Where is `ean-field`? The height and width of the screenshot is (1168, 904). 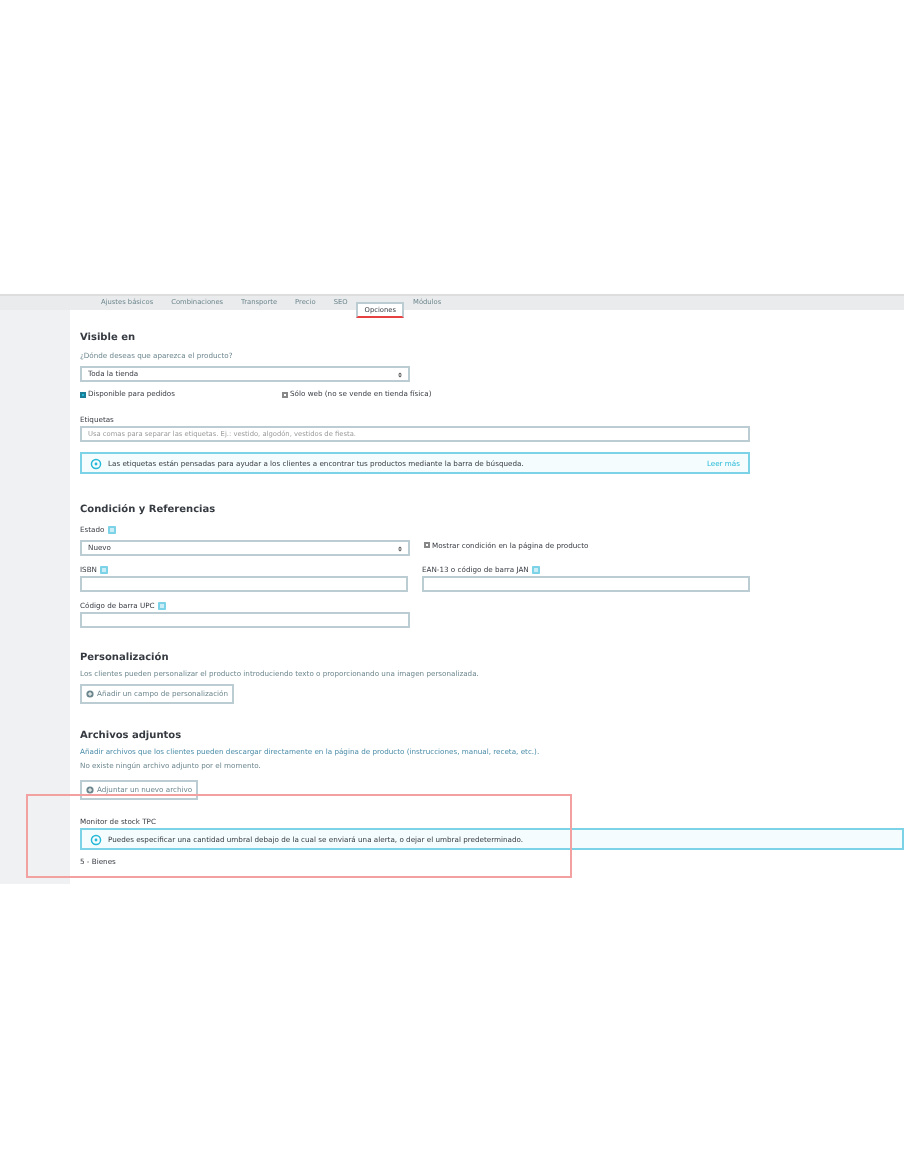
ean-field is located at coordinates (586, 584).